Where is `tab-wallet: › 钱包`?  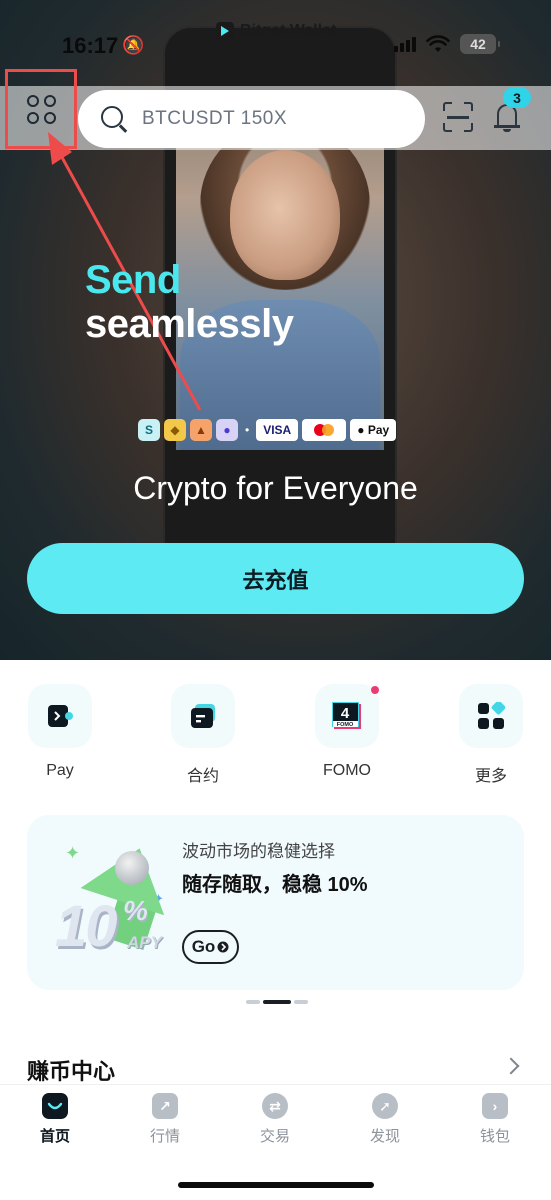
tab-wallet: › 钱包 is located at coordinates (495, 1119).